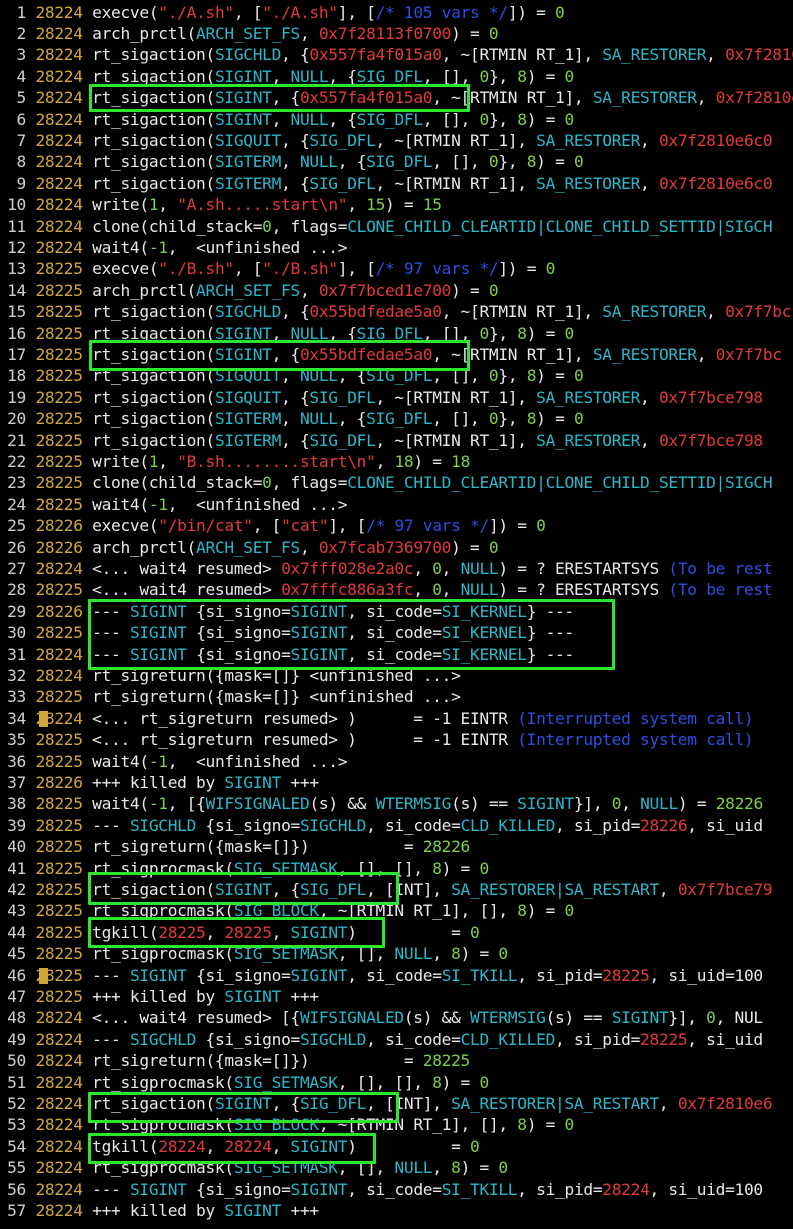 The height and width of the screenshot is (1229, 793). What do you see at coordinates (396, 1210) in the screenshot?
I see `terminal-line: 57 28224 +++ killed by SIGINT +++` at bounding box center [396, 1210].